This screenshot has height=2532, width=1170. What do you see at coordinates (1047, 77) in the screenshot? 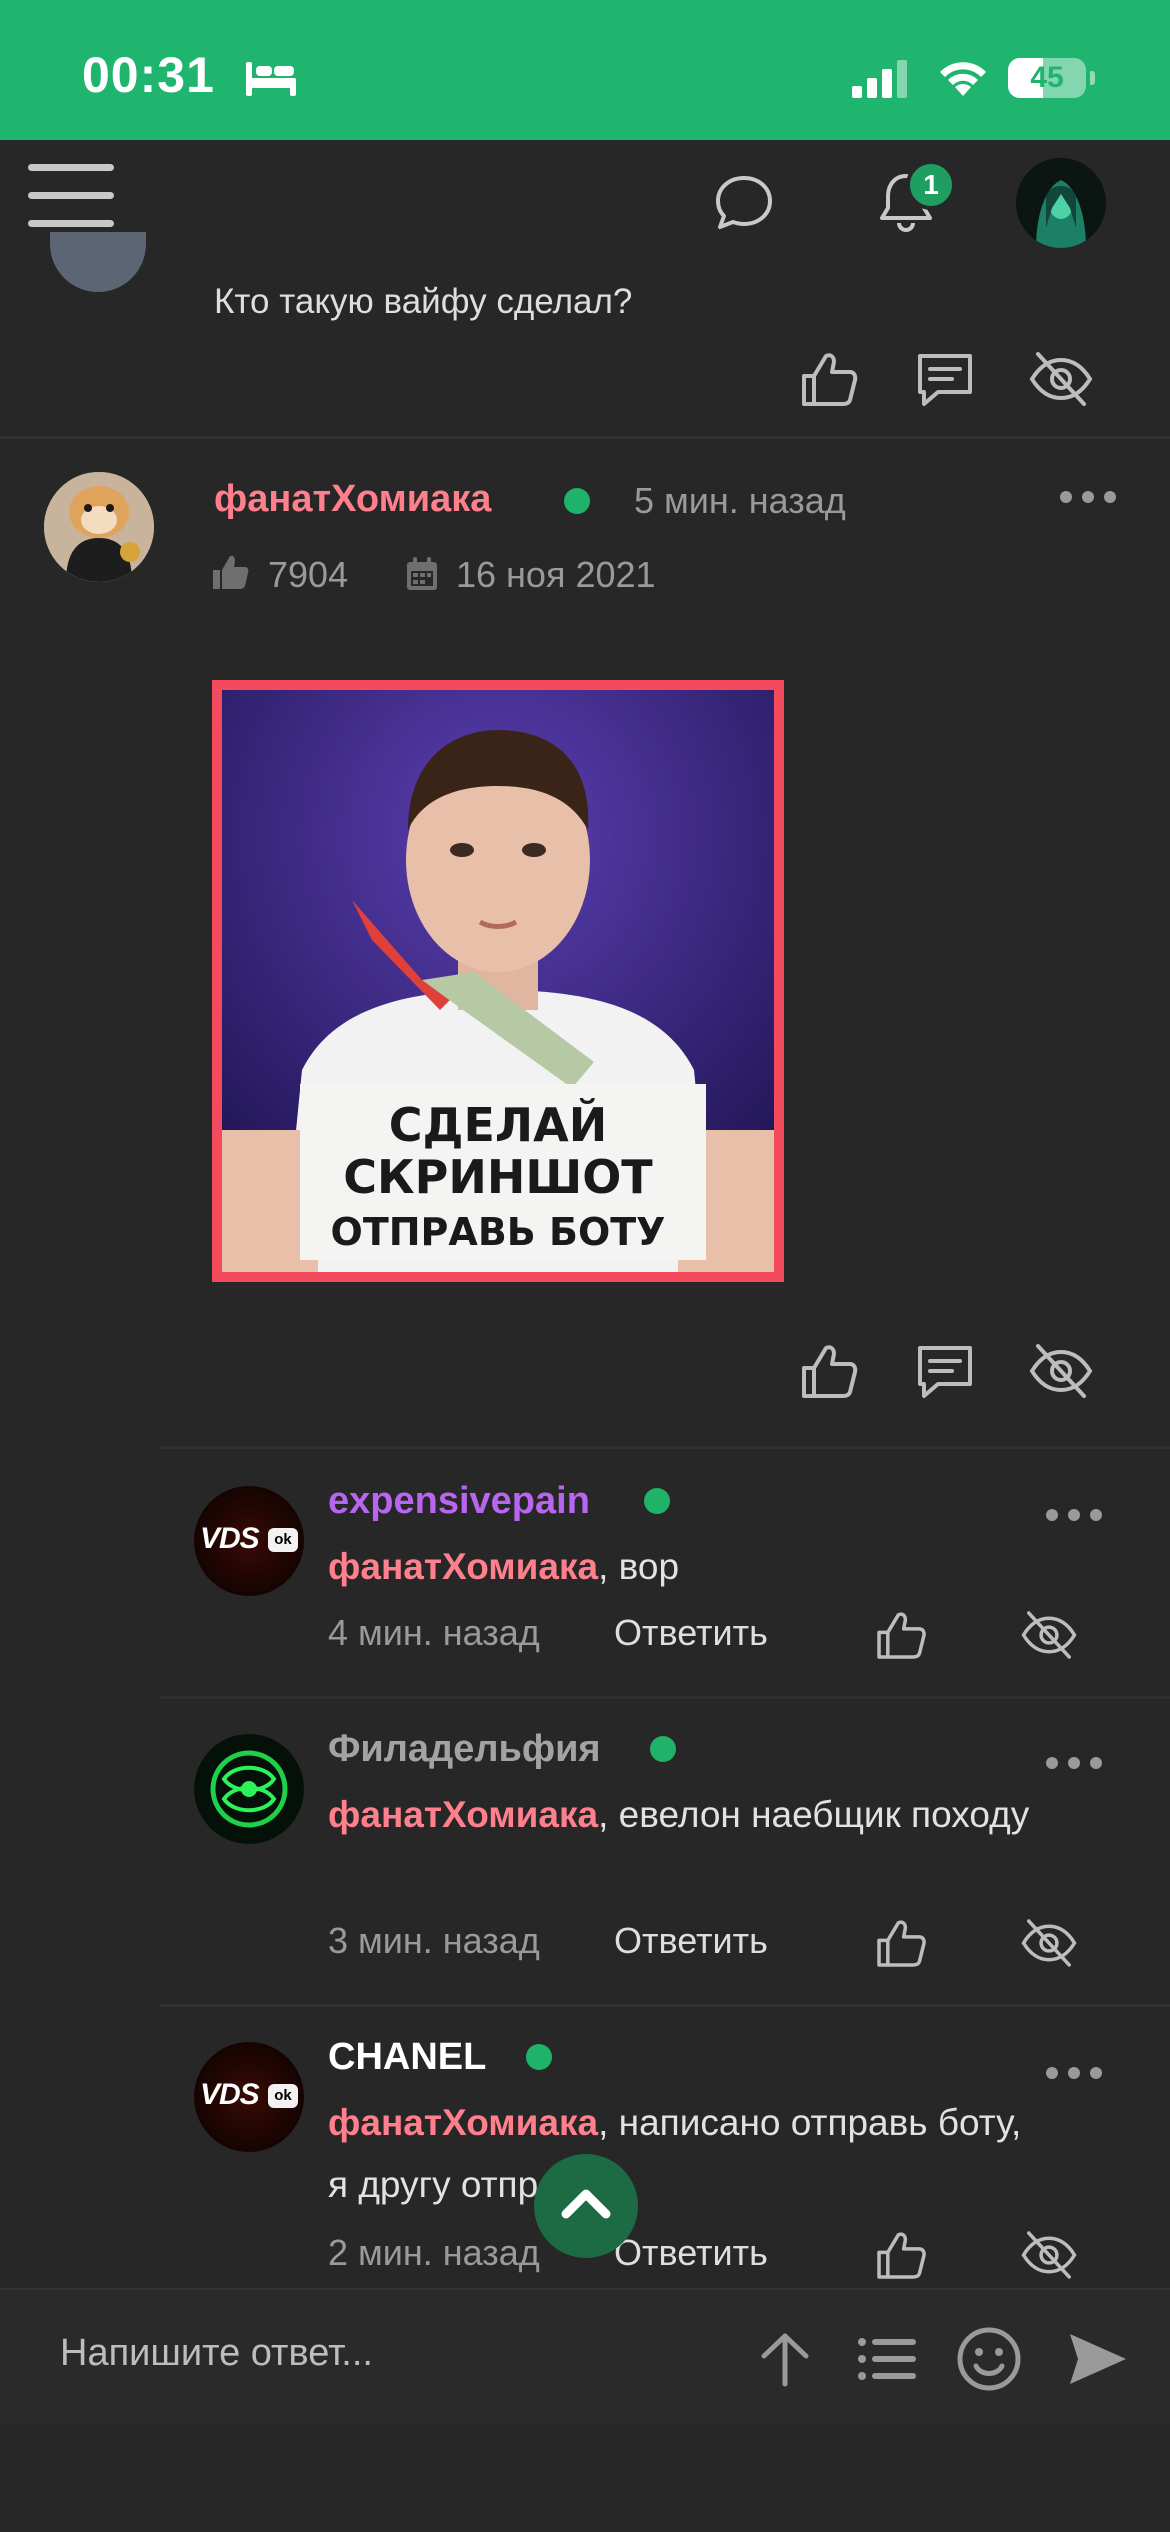
I see `battery-percent: 45` at bounding box center [1047, 77].